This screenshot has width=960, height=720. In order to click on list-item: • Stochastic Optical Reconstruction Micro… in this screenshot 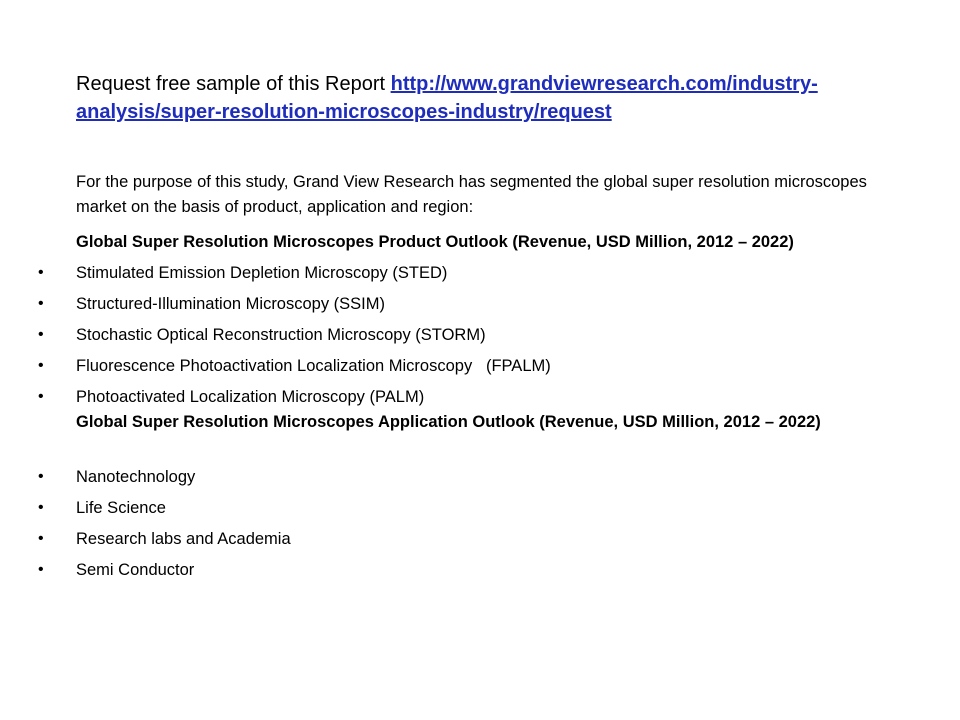, I will do `click(450, 339)`.